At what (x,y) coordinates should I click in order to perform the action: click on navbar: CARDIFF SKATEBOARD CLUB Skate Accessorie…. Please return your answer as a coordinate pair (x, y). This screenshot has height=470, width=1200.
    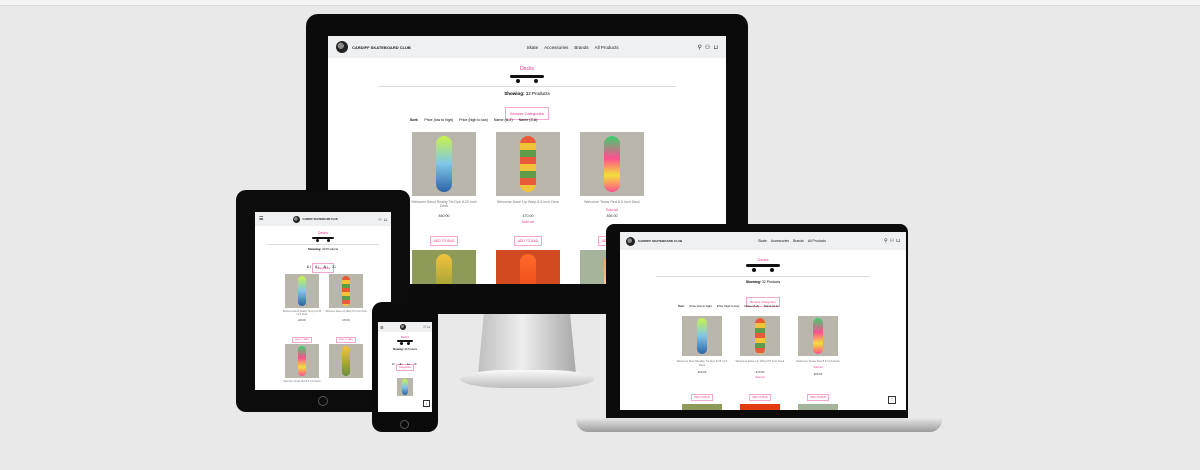
    Looking at the image, I should click on (527, 47).